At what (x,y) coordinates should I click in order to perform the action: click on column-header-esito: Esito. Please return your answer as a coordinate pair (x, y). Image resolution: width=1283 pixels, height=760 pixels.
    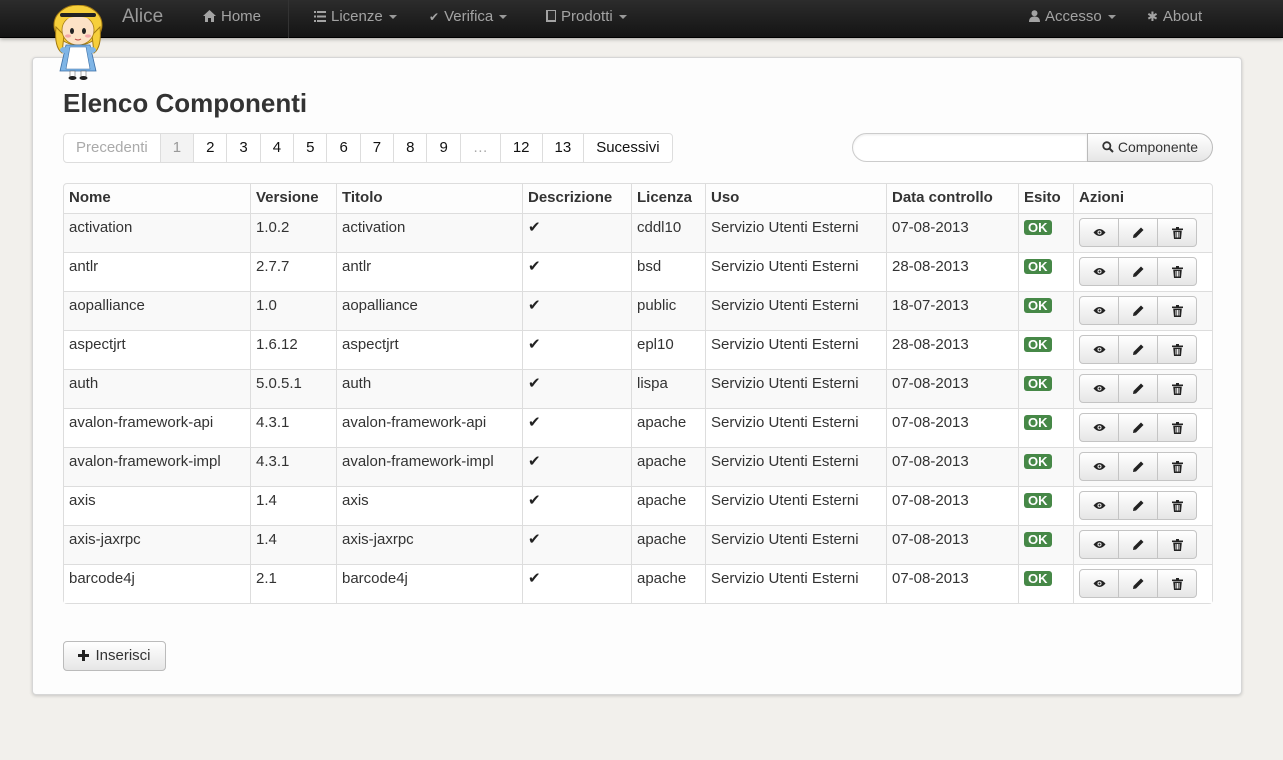
    Looking at the image, I should click on (1045, 198).